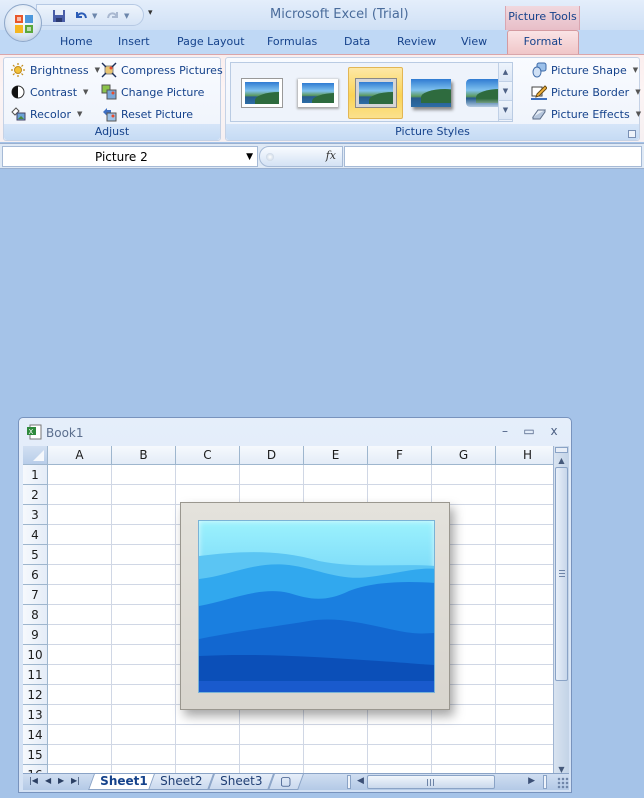 The width and height of the screenshot is (644, 798). What do you see at coordinates (48, 780) in the screenshot?
I see `previous-sheet-button: ◀` at bounding box center [48, 780].